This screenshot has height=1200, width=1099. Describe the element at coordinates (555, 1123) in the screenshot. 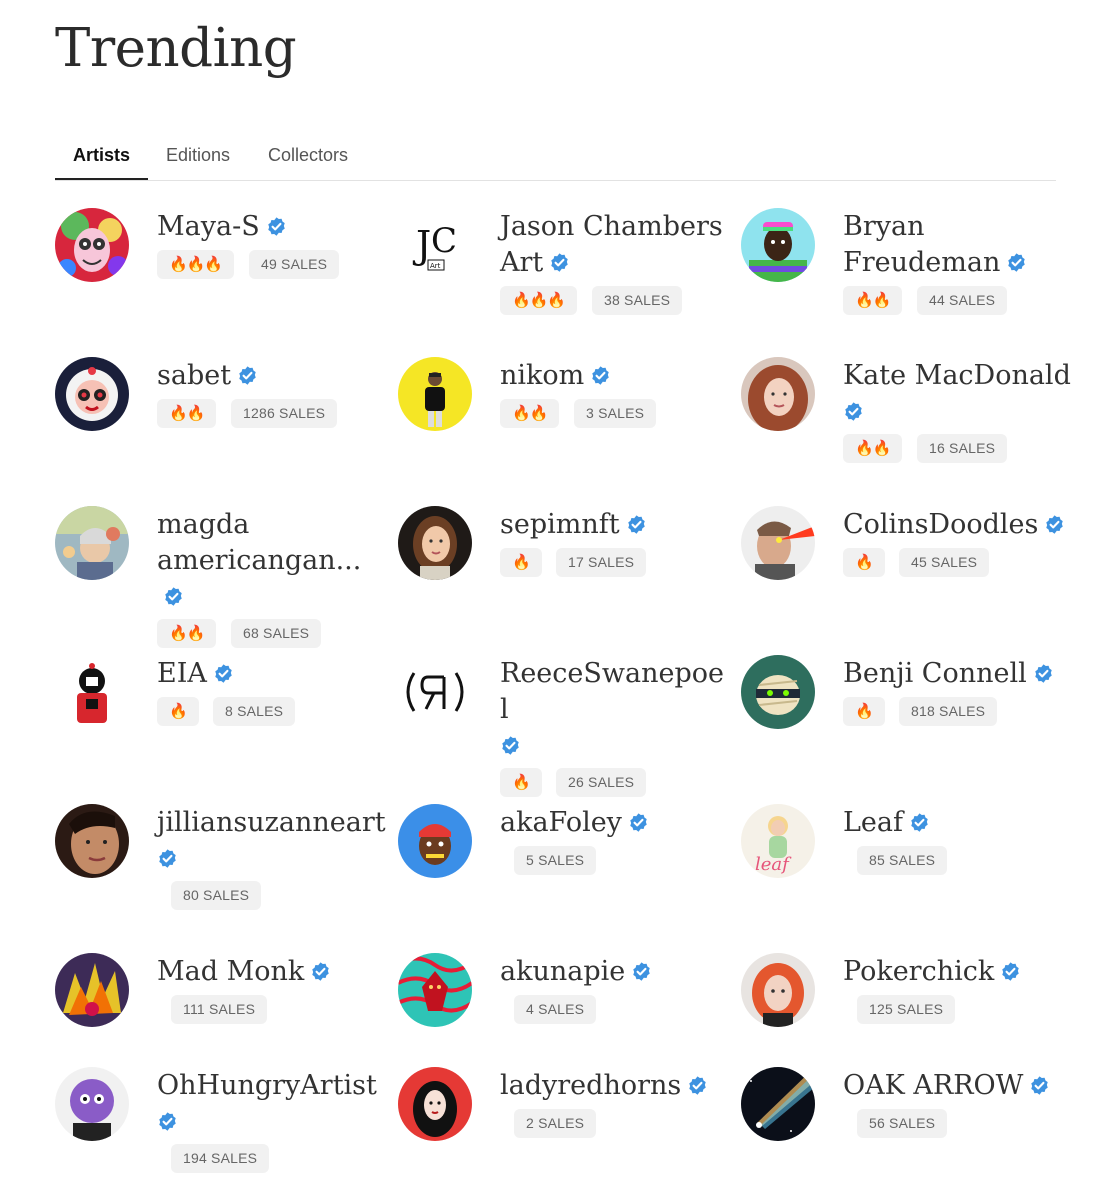

I see `sales-count-badge: 2 SALES` at that location.